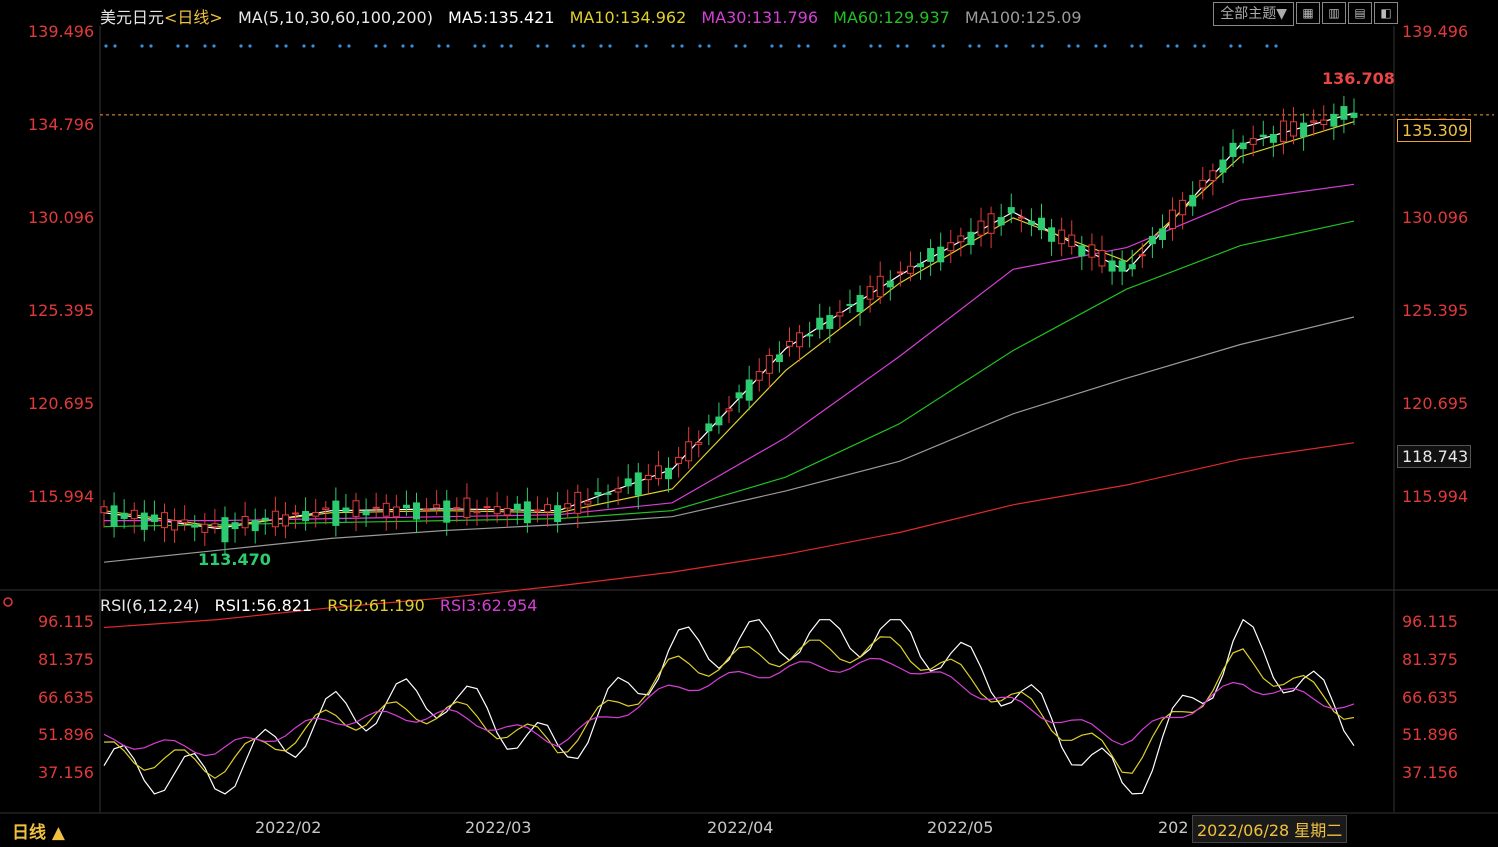  Describe the element at coordinates (335, 17) in the screenshot. I see `ma-settings-label: MA(5,10,30,60,100,200)` at that location.